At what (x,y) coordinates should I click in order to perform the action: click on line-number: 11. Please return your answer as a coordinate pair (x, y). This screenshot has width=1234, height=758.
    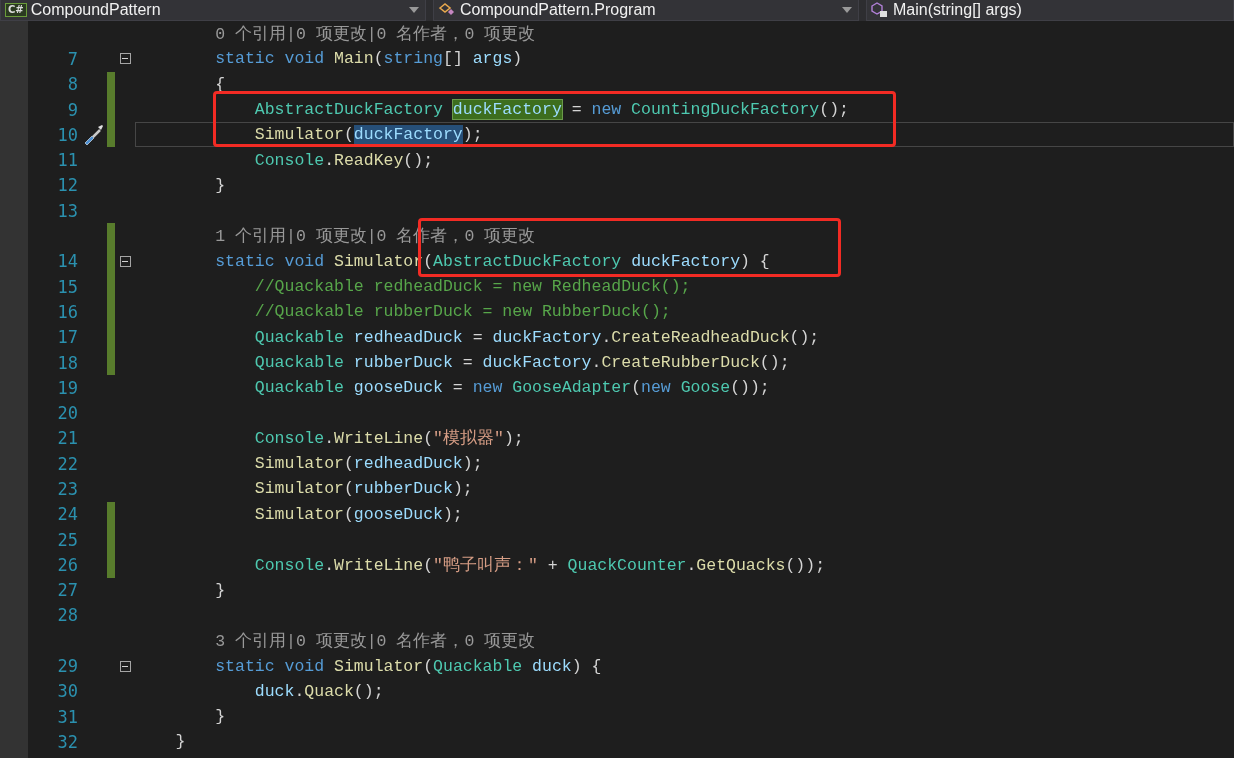
    Looking at the image, I should click on (67, 160).